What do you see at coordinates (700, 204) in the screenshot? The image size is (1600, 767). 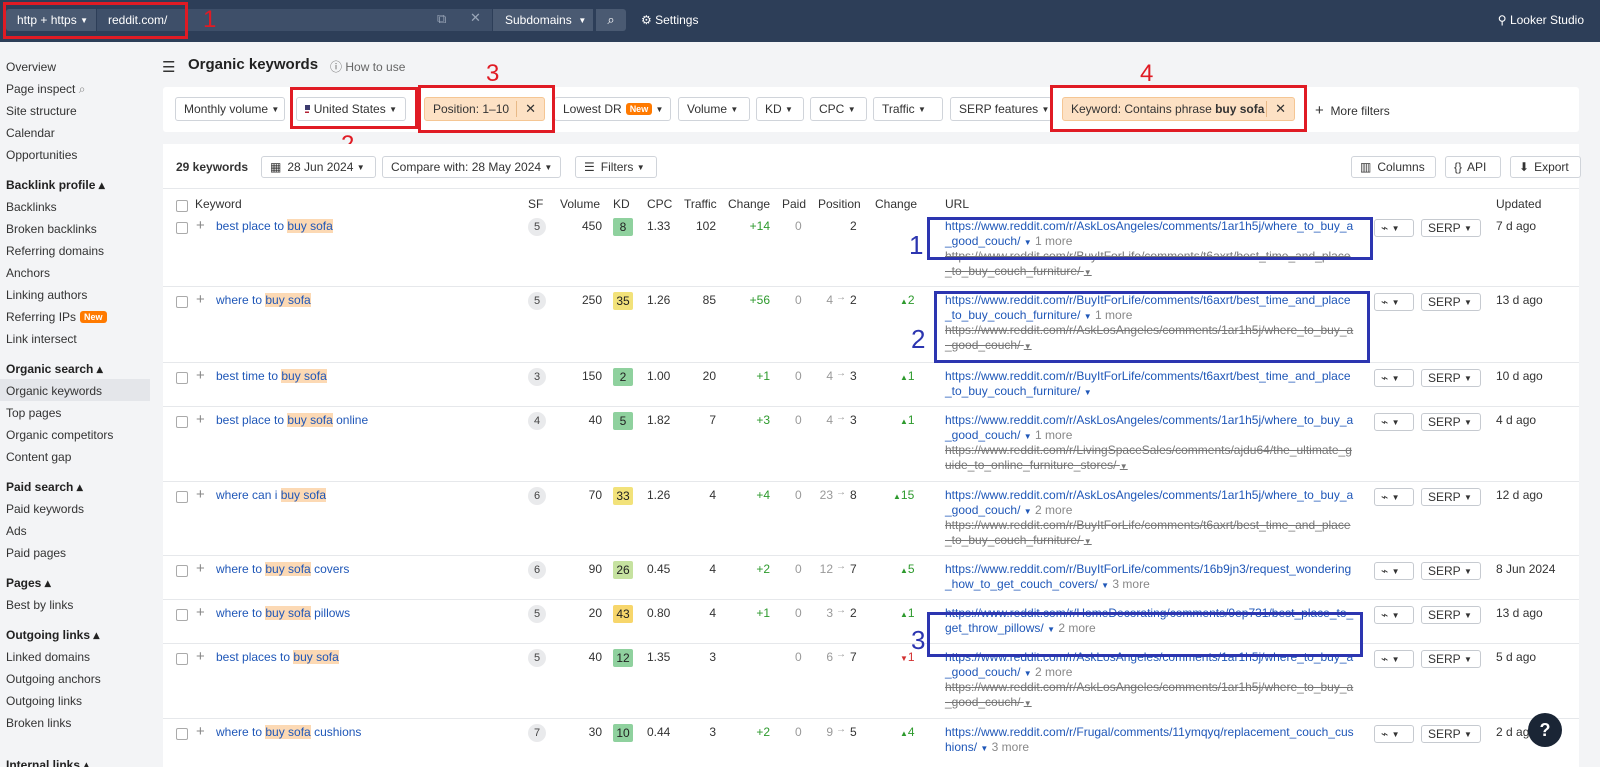 I see `col-traffic: Traffic` at bounding box center [700, 204].